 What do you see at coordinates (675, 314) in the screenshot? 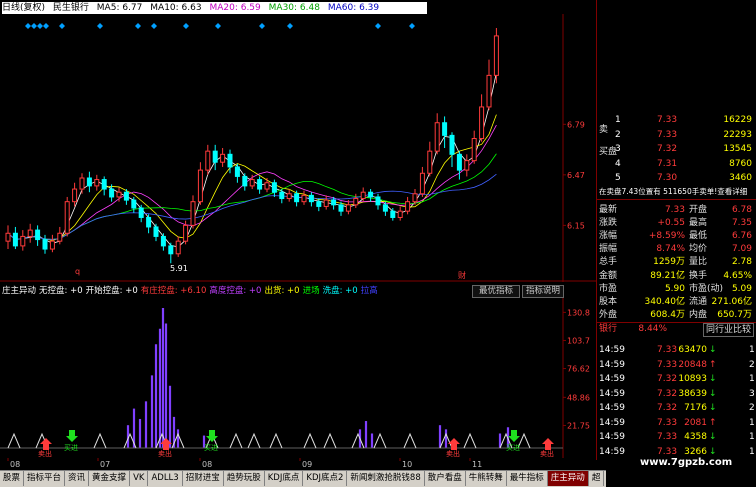
I see `stat-row: 外盘 608.4万 内盘 650.7万` at bounding box center [675, 314].